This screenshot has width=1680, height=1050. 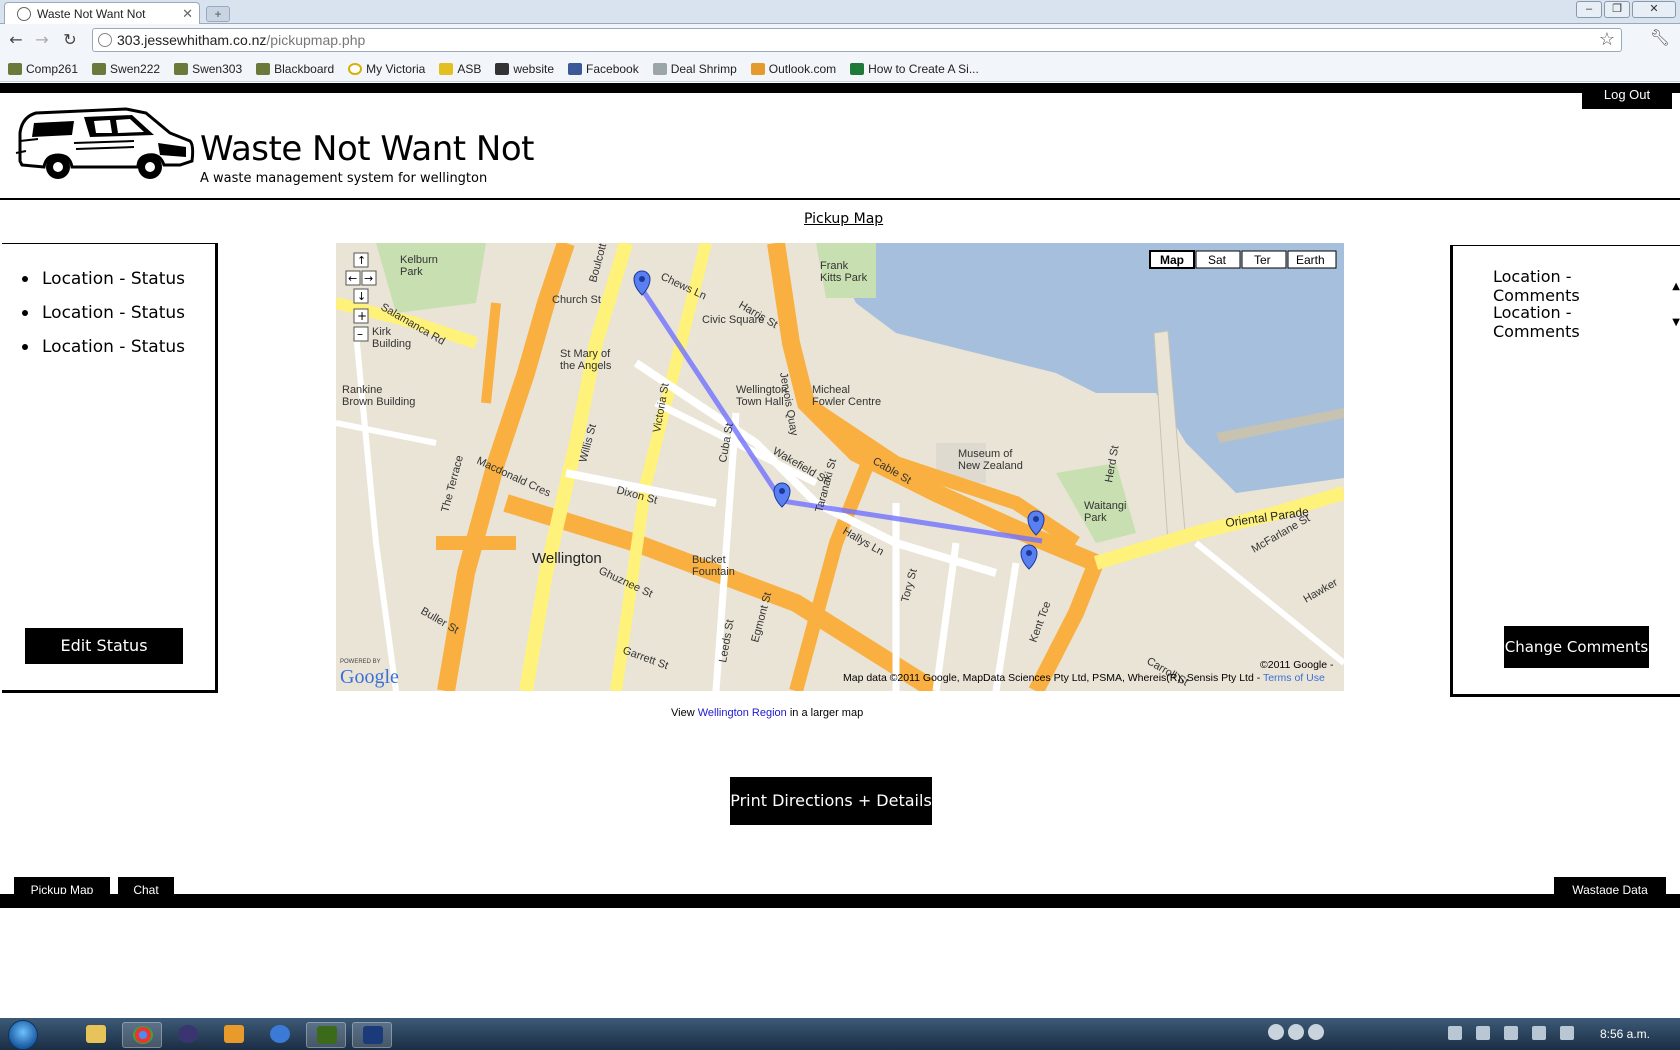 What do you see at coordinates (469, 68) in the screenshot?
I see `bookmark-label: ASB` at bounding box center [469, 68].